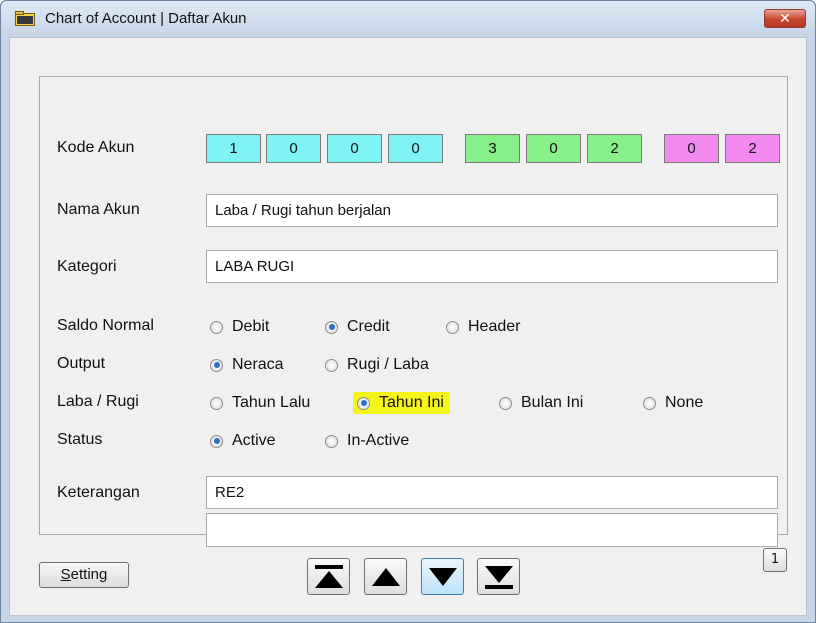 The height and width of the screenshot is (623, 816). I want to click on status-in-active-radio: In-Active, so click(367, 441).